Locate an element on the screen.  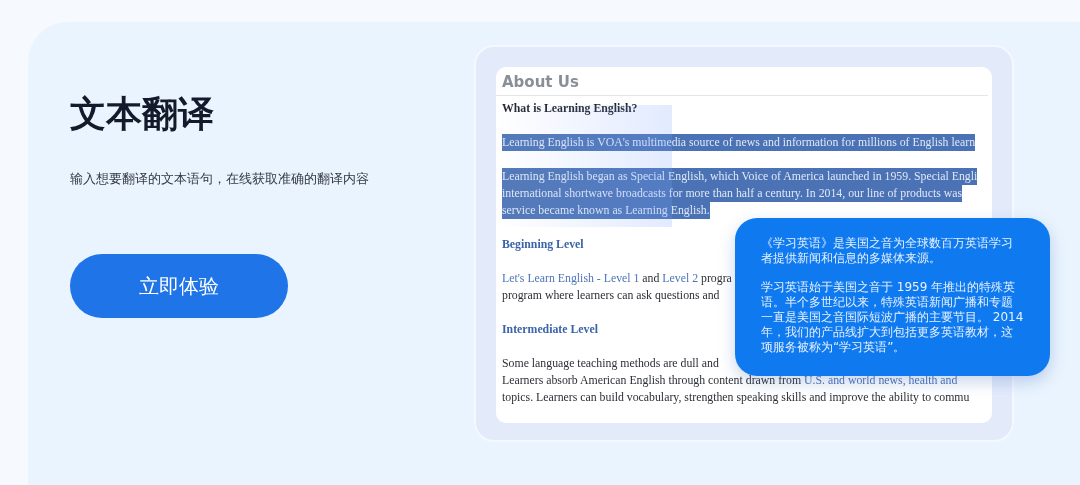
try-now-button: 立即体验 is located at coordinates (179, 286).